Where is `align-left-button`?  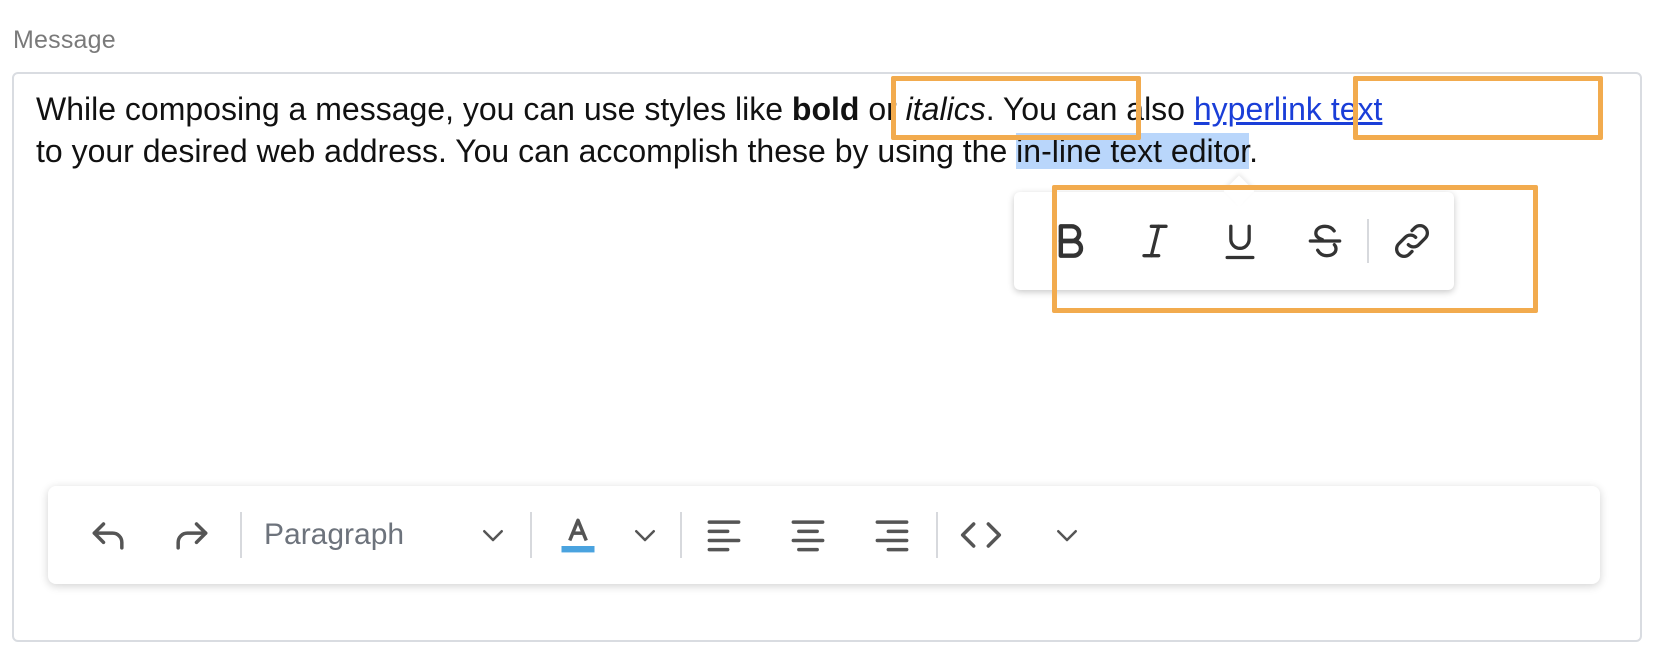 align-left-button is located at coordinates (724, 535).